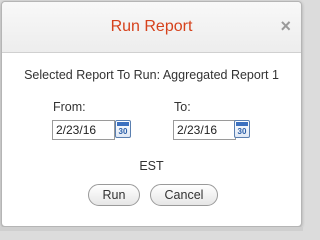 This screenshot has width=320, height=240. What do you see at coordinates (204, 130) in the screenshot?
I see `to-date-input` at bounding box center [204, 130].